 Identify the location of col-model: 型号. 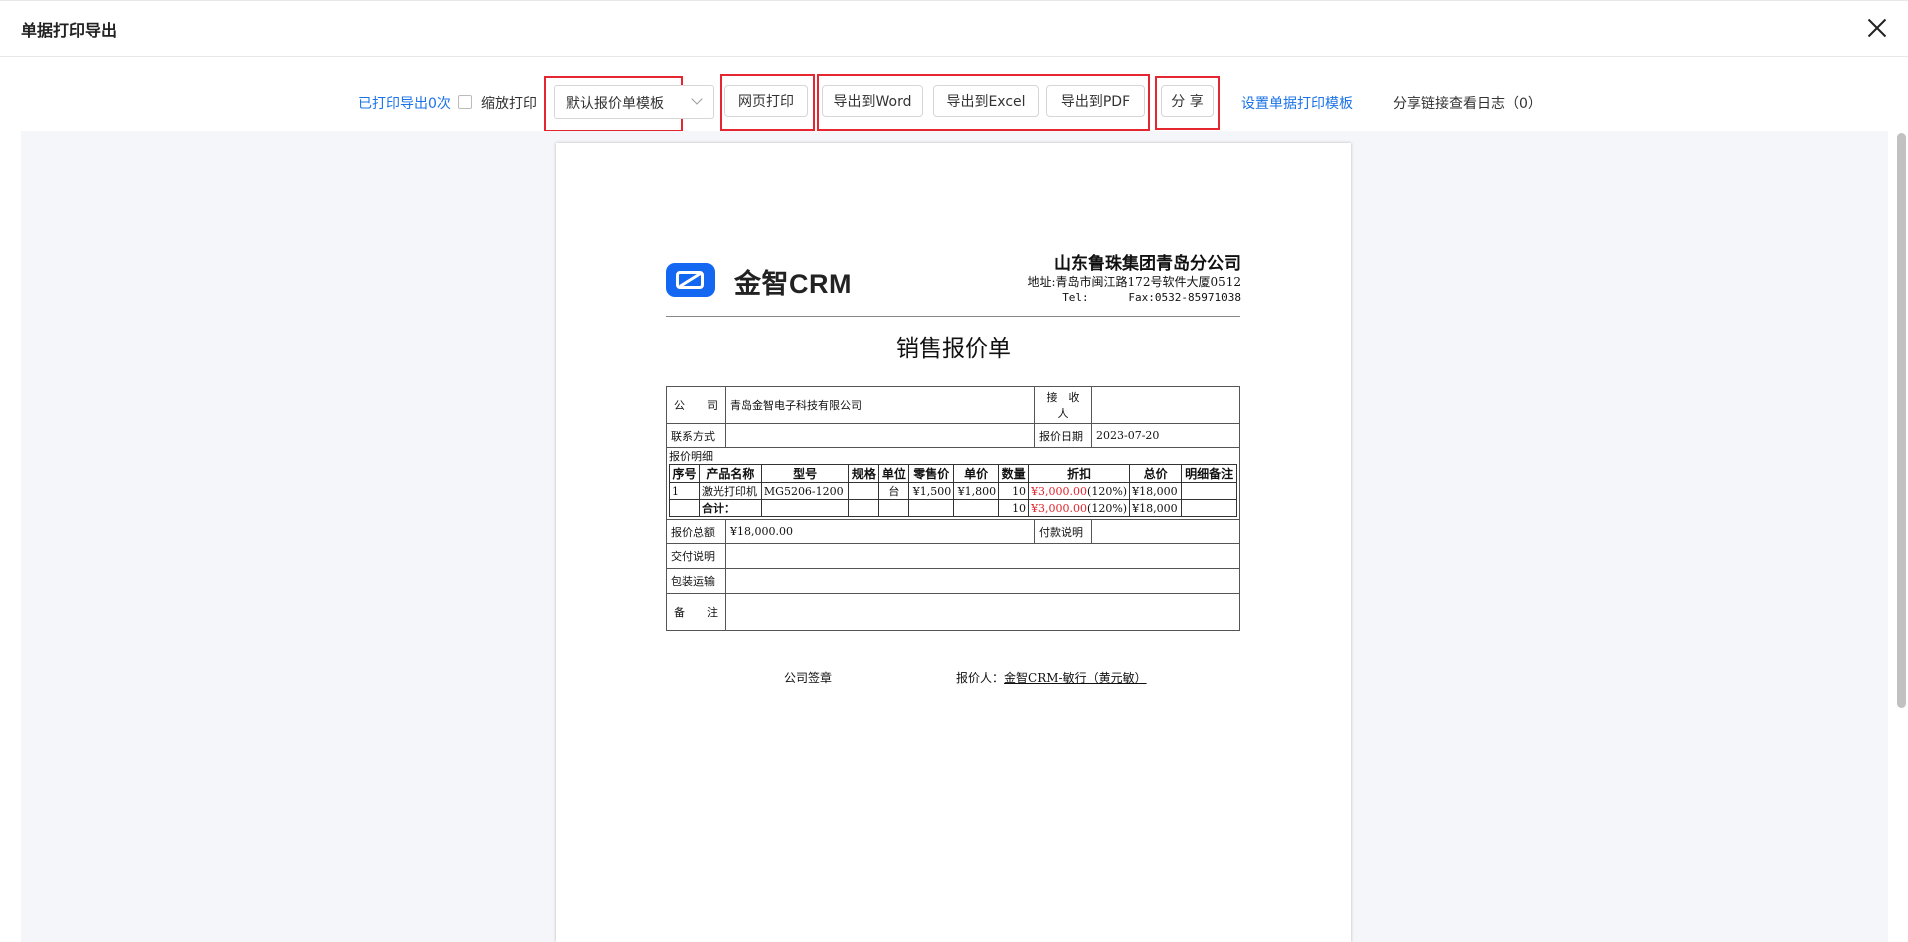
(805, 473).